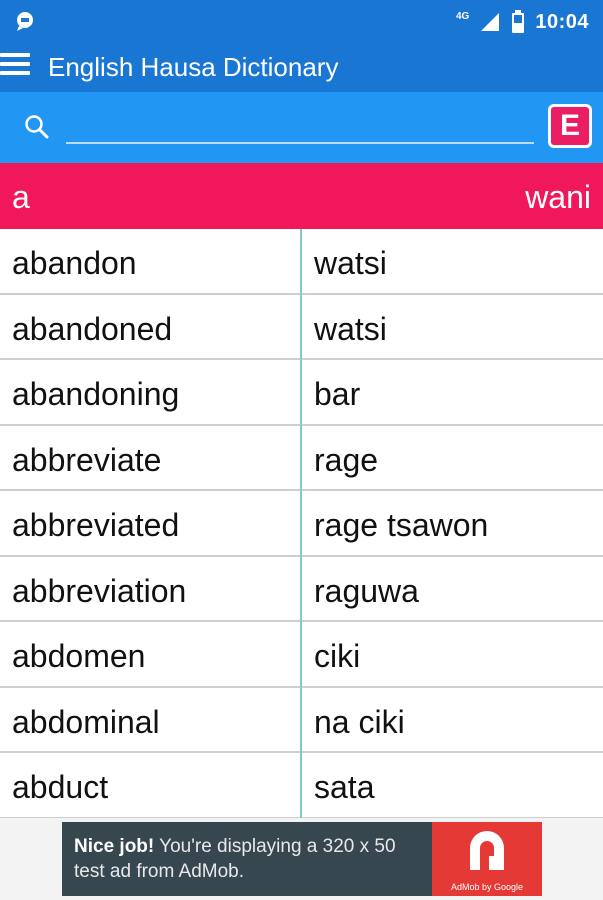 The image size is (603, 900). I want to click on app-title: English Hausa Dictionary, so click(193, 67).